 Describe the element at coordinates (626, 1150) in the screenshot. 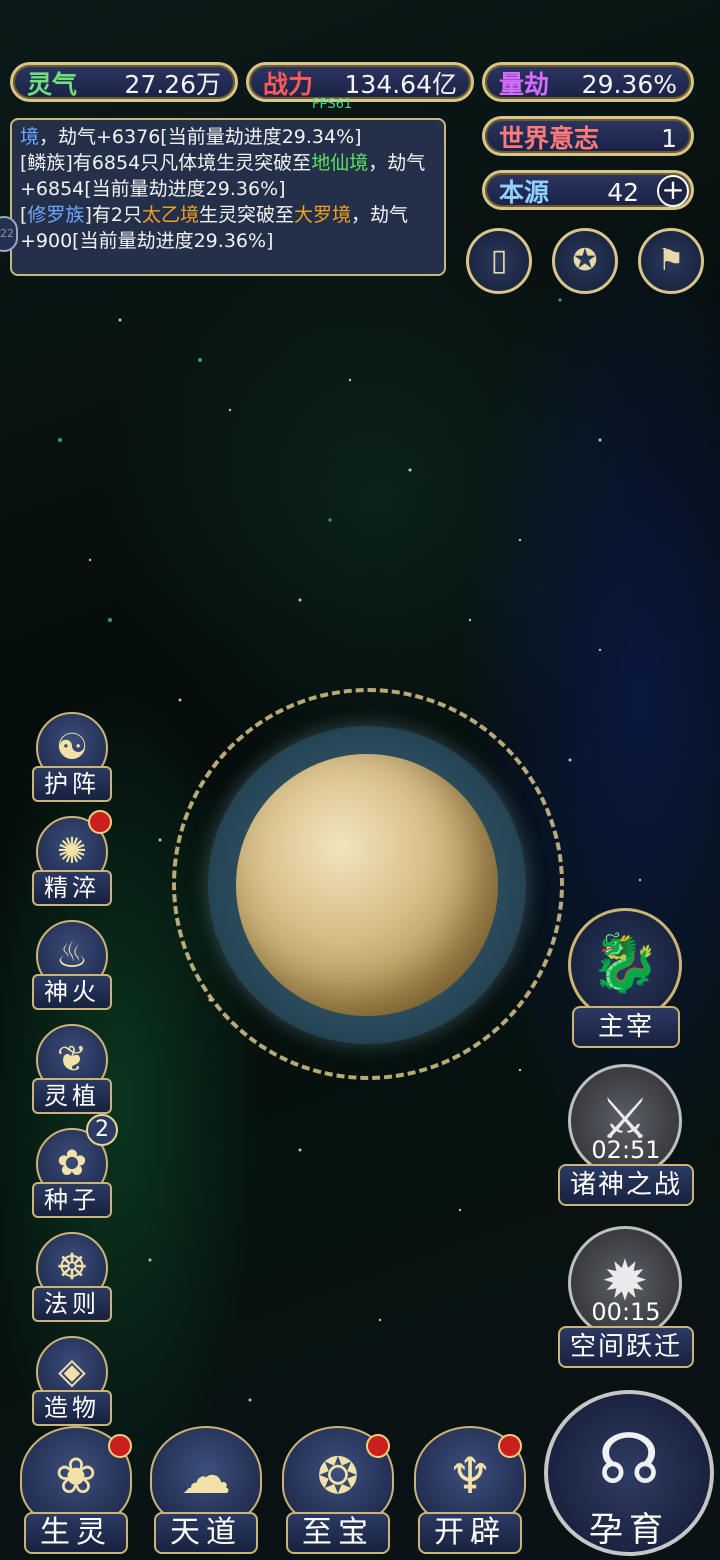

I see `zhushen-timer: 02:51` at that location.